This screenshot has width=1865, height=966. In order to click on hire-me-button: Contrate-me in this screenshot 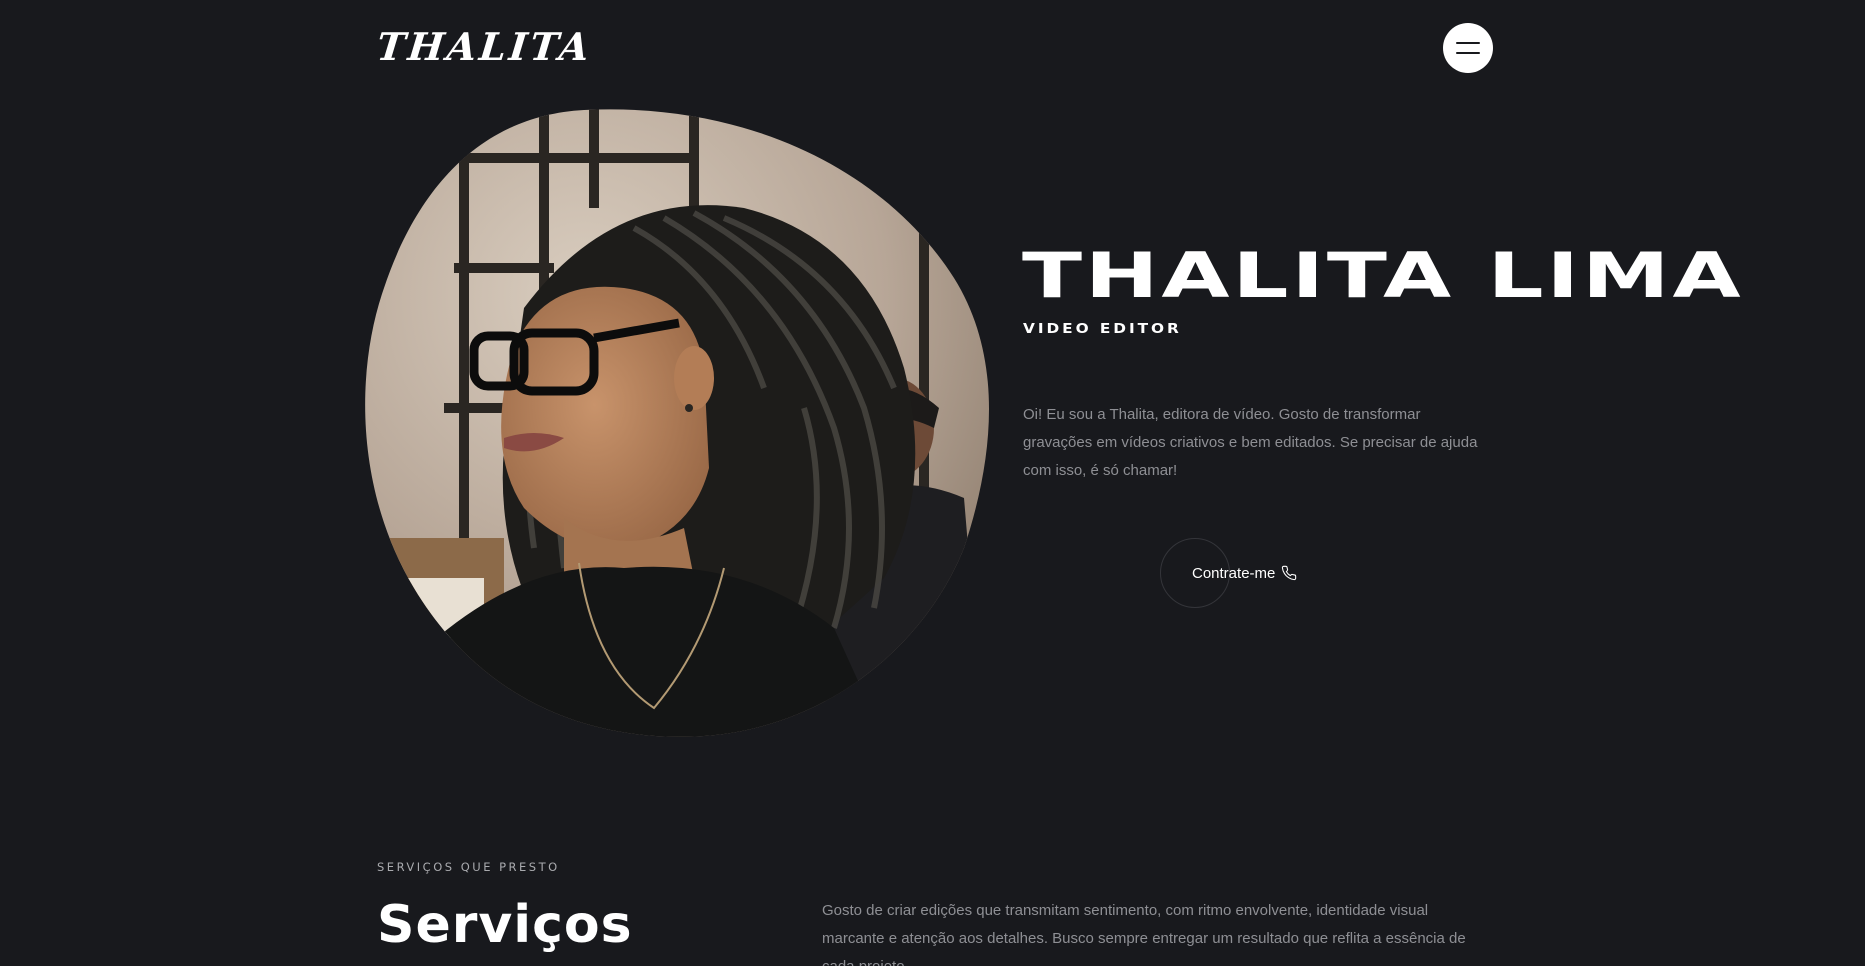, I will do `click(1228, 573)`.